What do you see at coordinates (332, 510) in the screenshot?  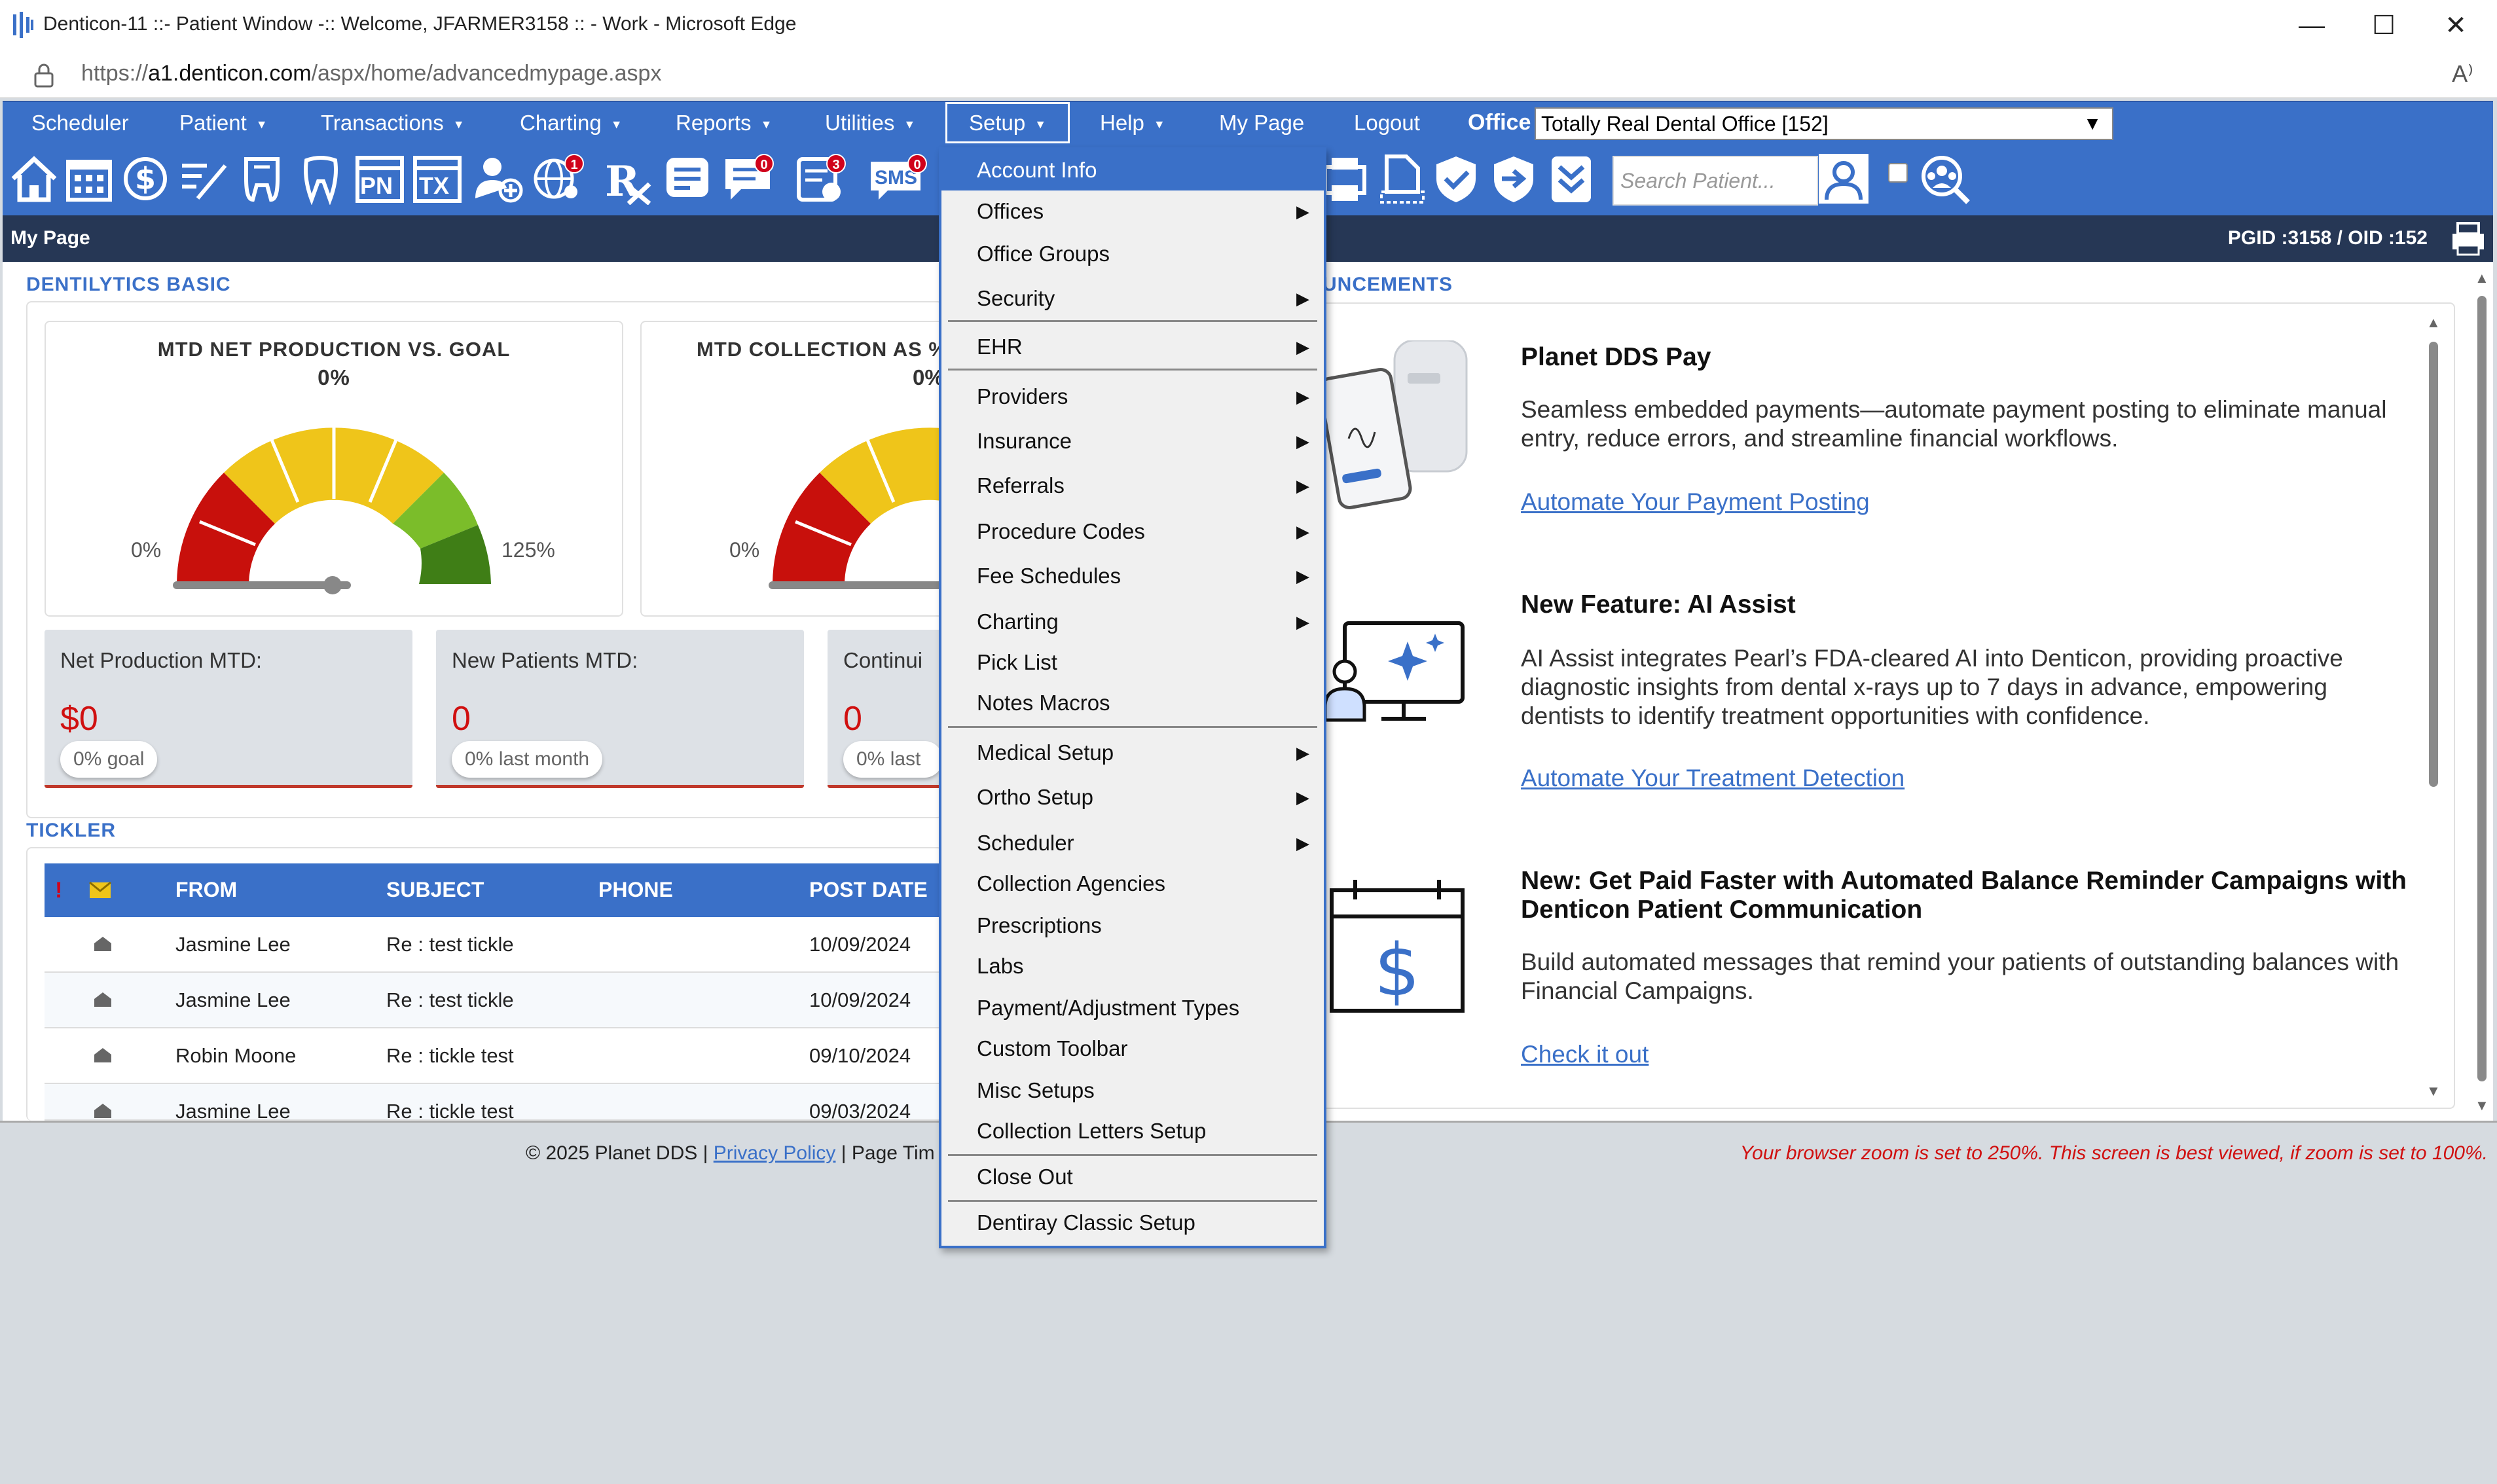 I see `gauge-dial` at bounding box center [332, 510].